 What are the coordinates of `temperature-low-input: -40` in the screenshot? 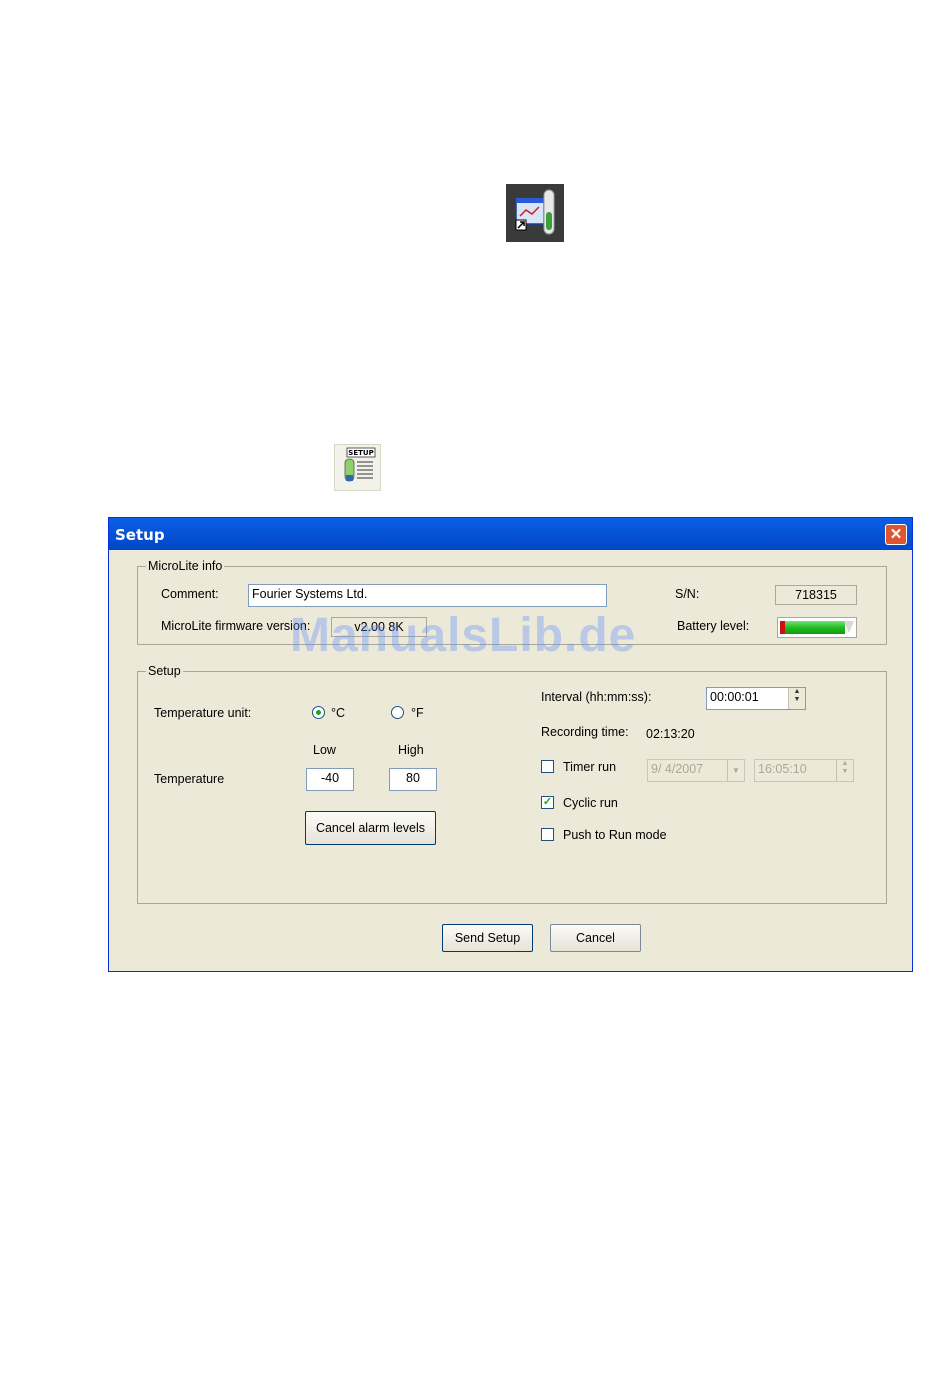 It's located at (330, 779).